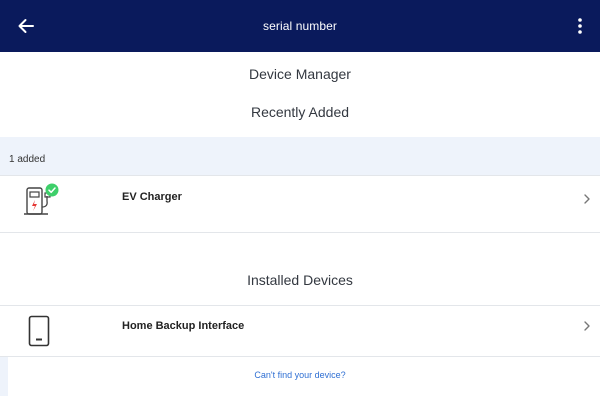 The width and height of the screenshot is (600, 396). I want to click on added-count: 1 added, so click(27, 159).